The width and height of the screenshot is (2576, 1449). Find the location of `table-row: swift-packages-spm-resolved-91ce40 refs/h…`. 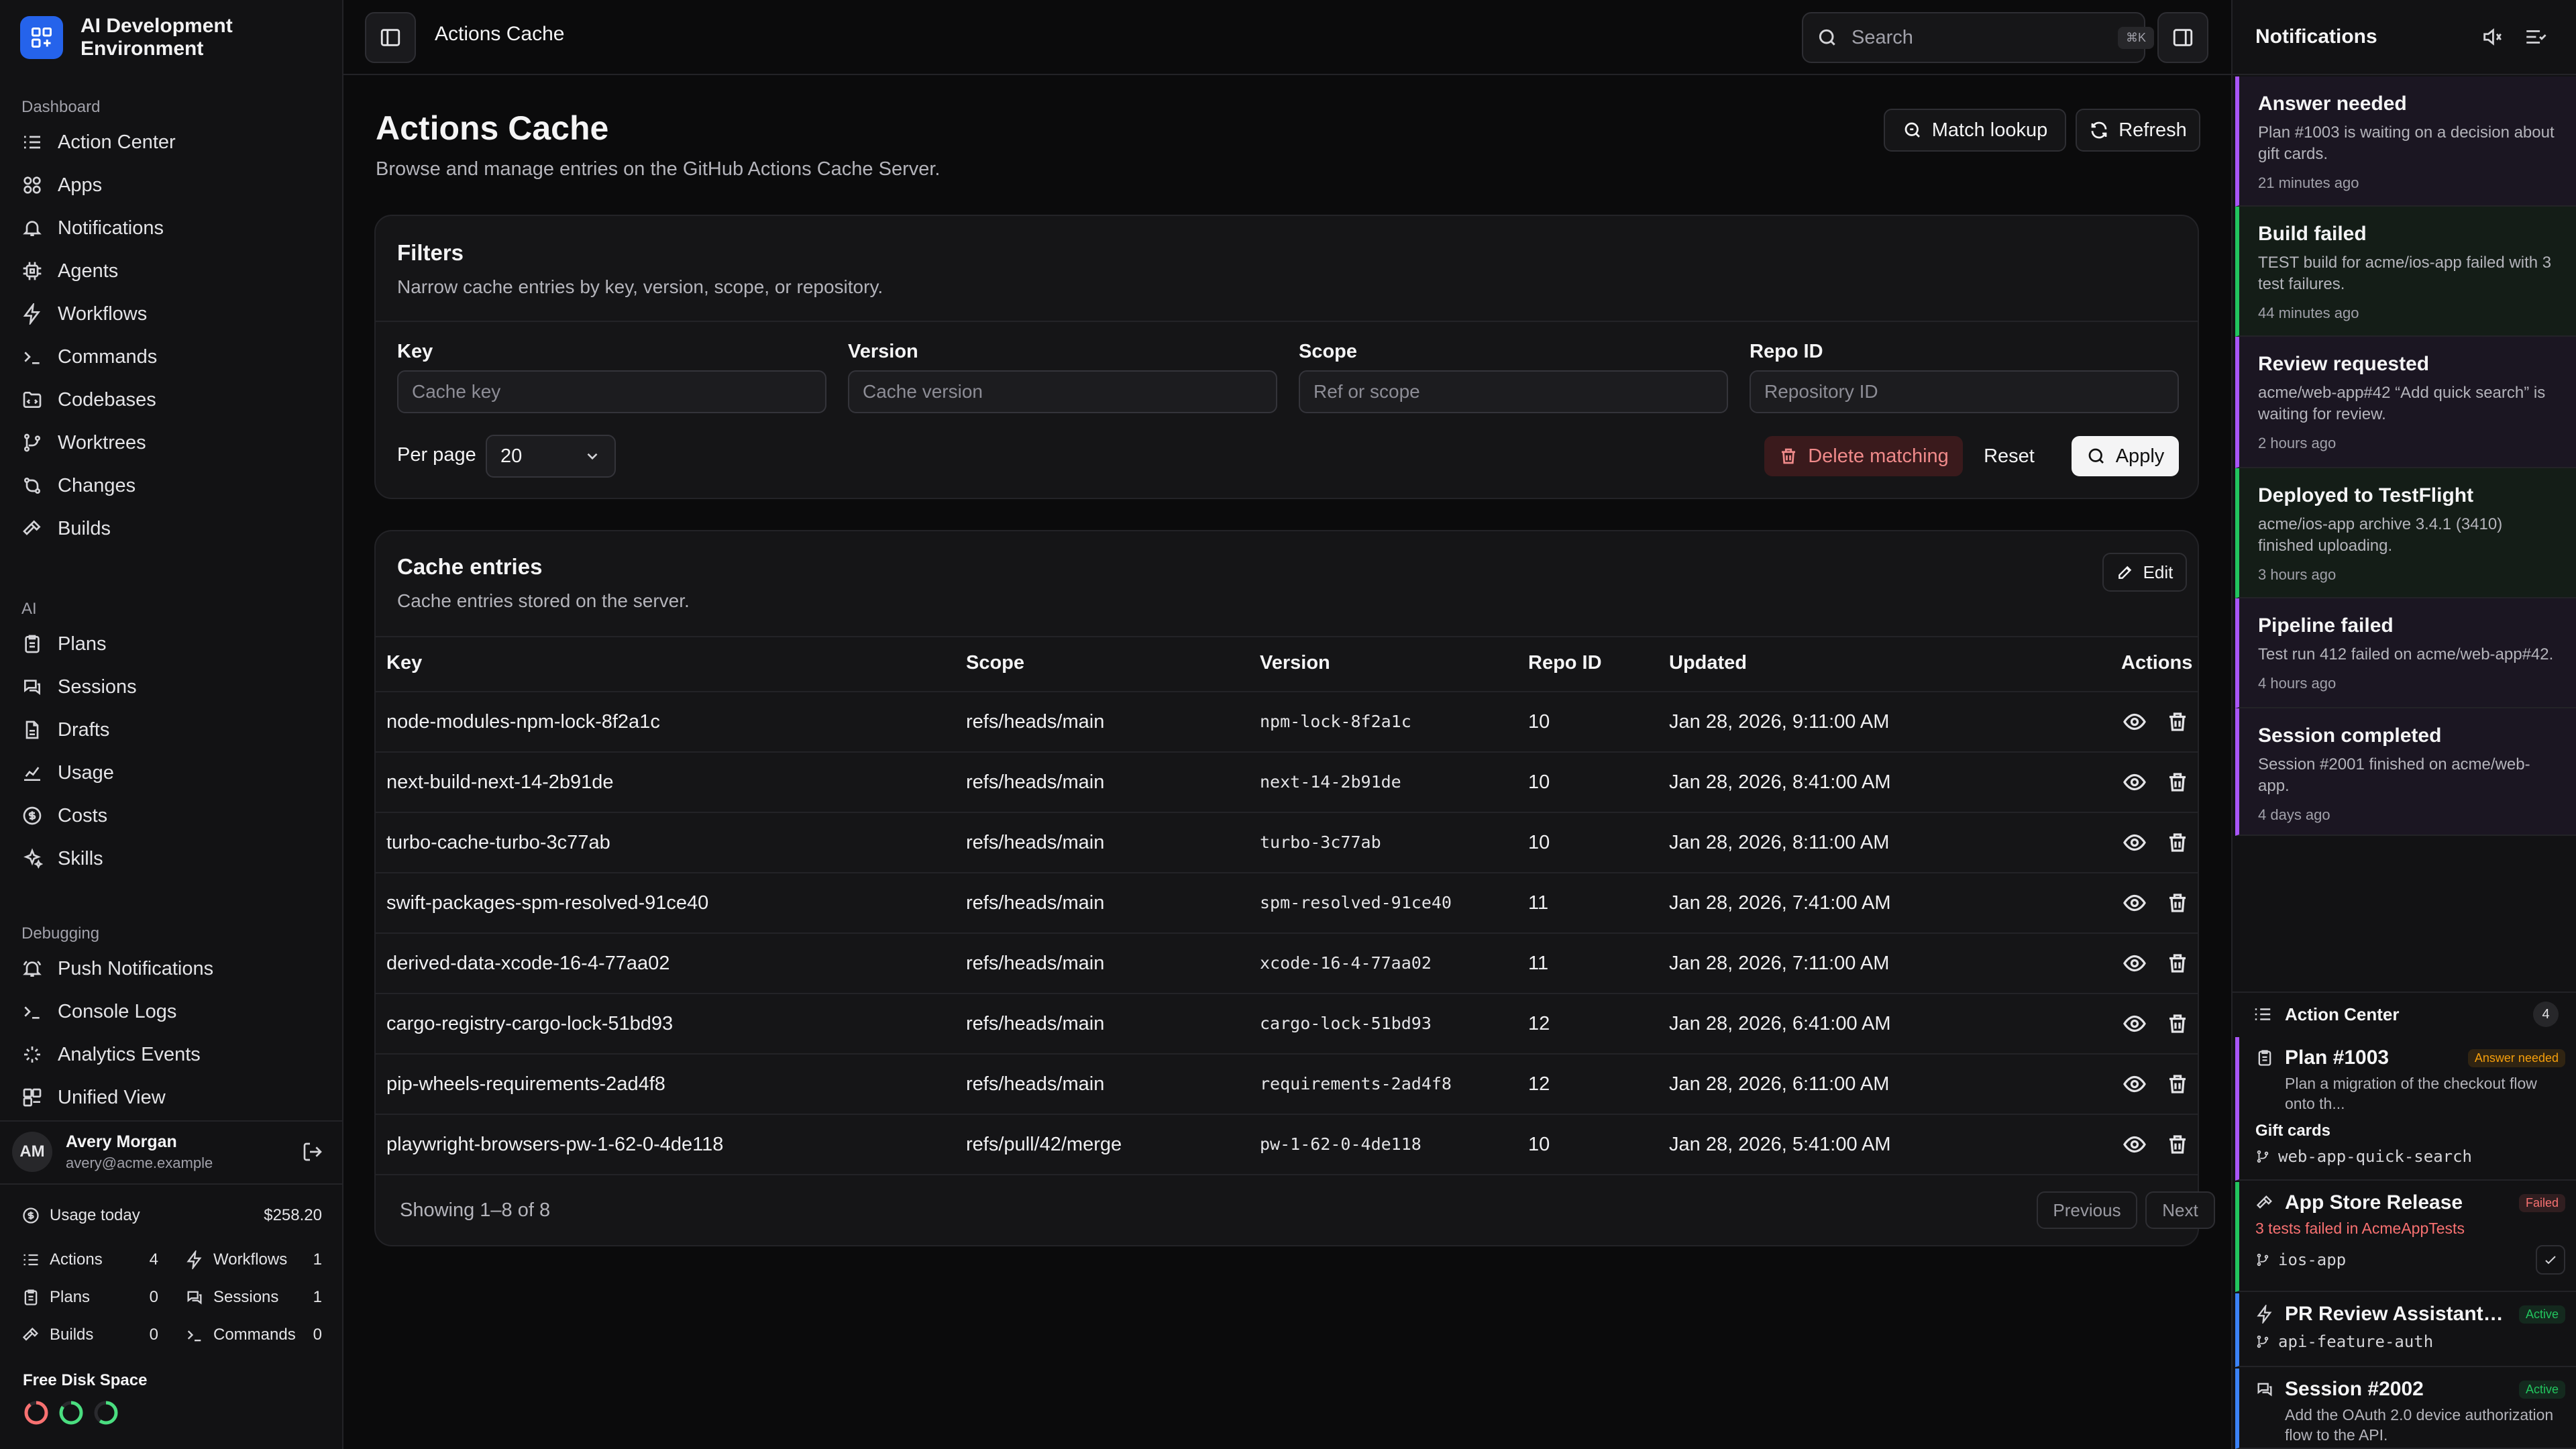

table-row: swift-packages-spm-resolved-91ce40 refs/h… is located at coordinates (1286, 902).